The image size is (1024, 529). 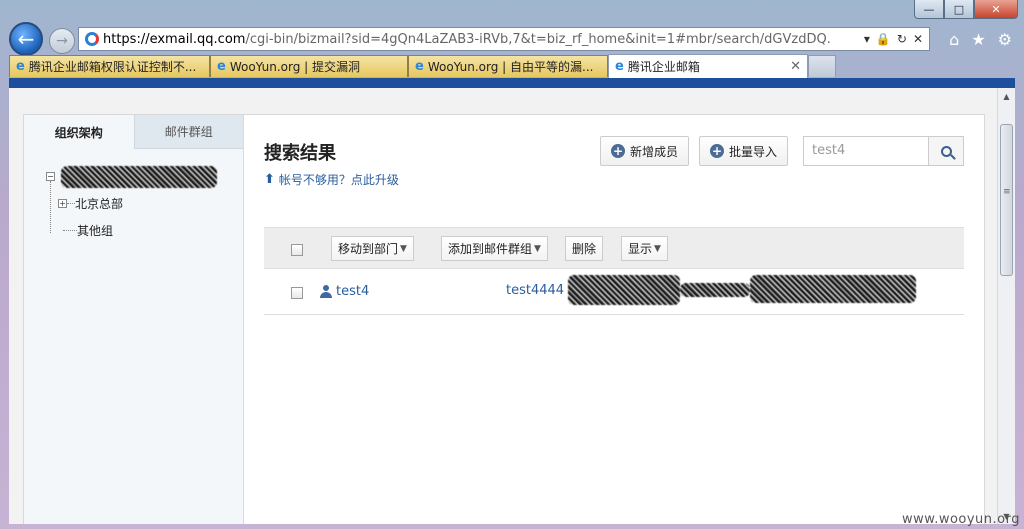 What do you see at coordinates (133, 203) in the screenshot?
I see `tree-item-beijing: + 北京总部` at bounding box center [133, 203].